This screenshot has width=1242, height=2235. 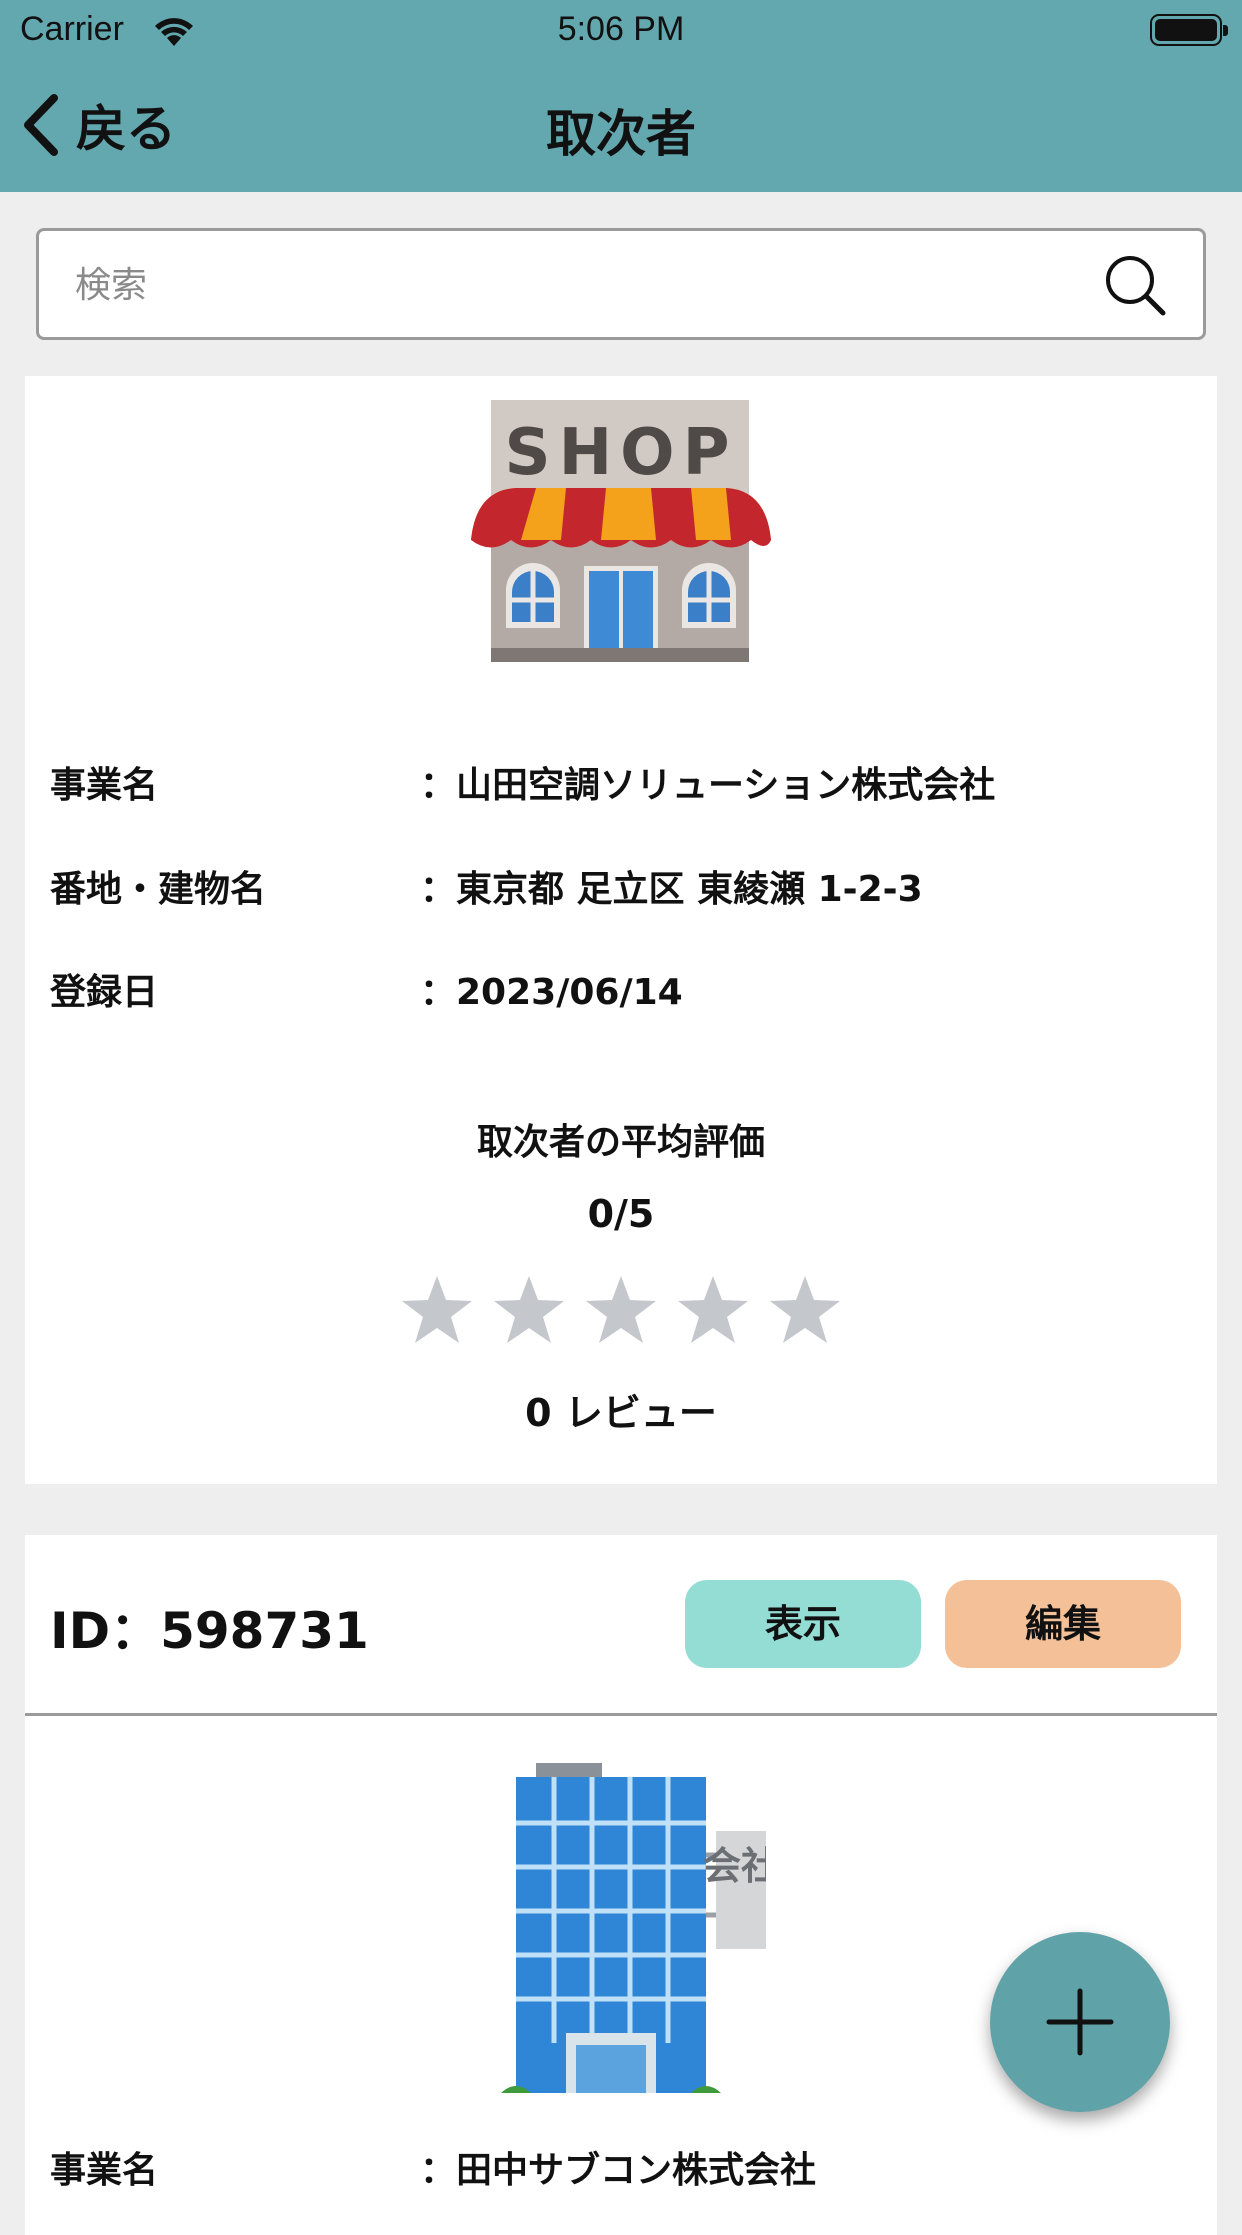 What do you see at coordinates (575, 285) in the screenshot?
I see `search-input` at bounding box center [575, 285].